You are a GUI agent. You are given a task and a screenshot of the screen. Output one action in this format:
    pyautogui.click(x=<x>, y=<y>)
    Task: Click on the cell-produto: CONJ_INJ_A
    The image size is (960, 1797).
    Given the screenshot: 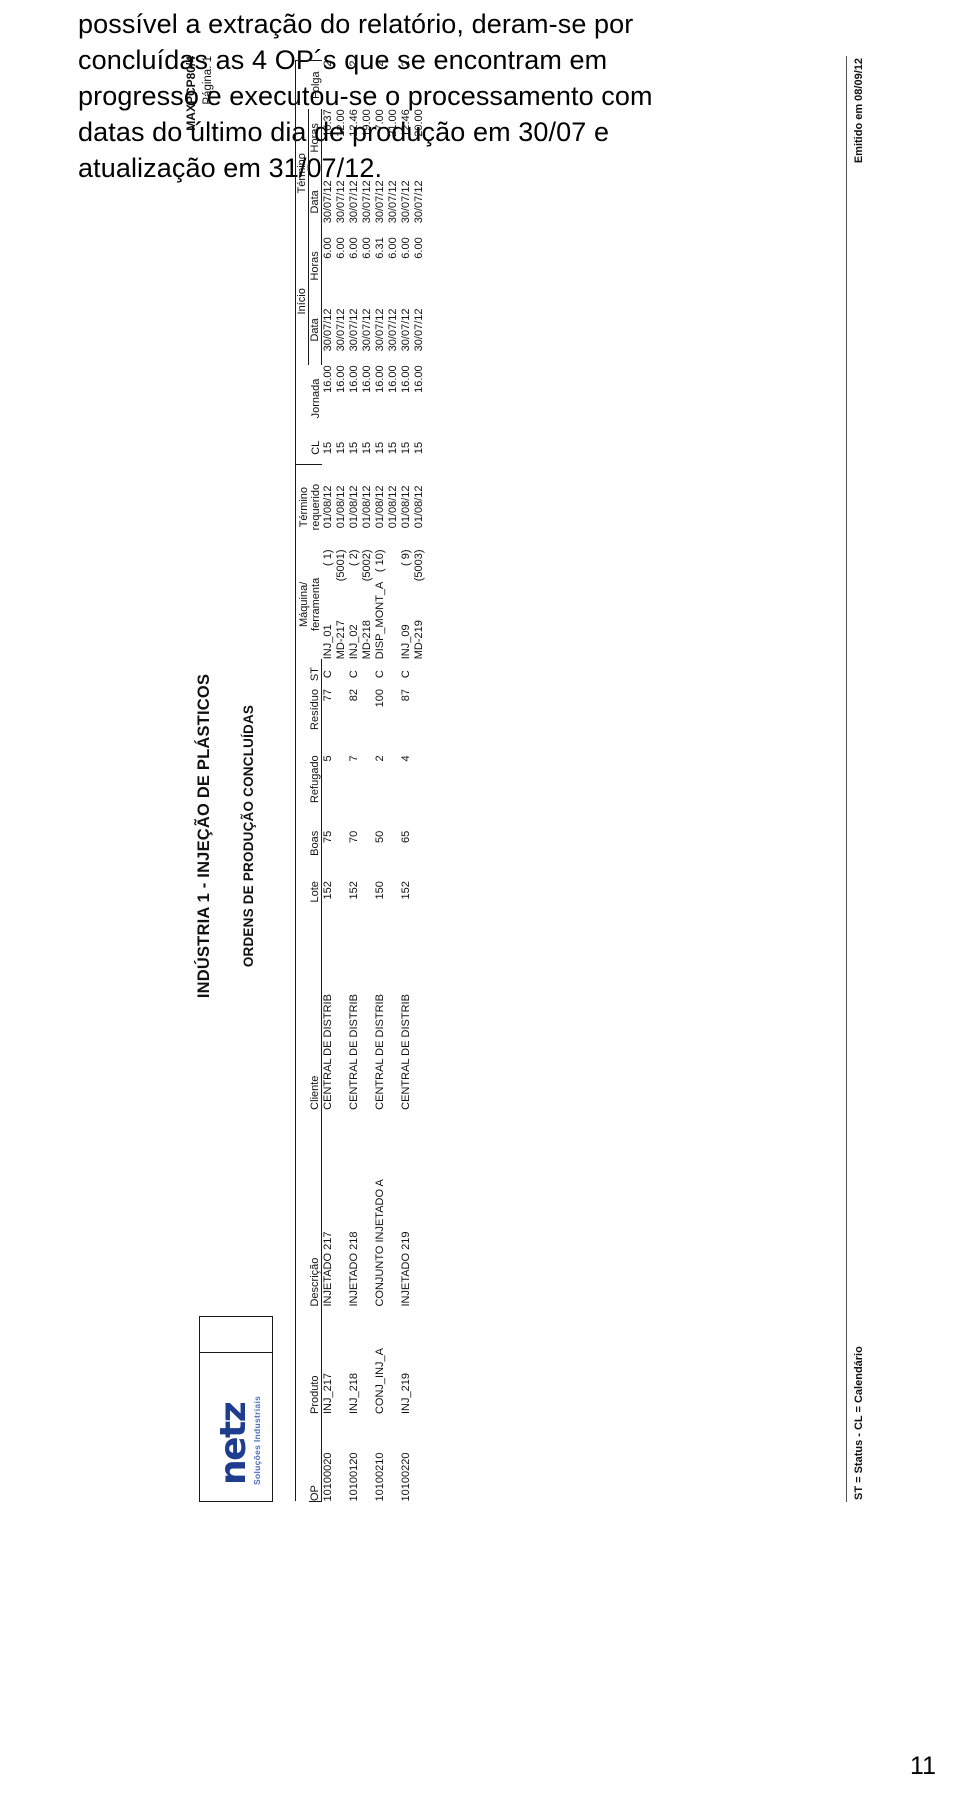 What is the action you would take?
    pyautogui.click(x=380, y=1380)
    